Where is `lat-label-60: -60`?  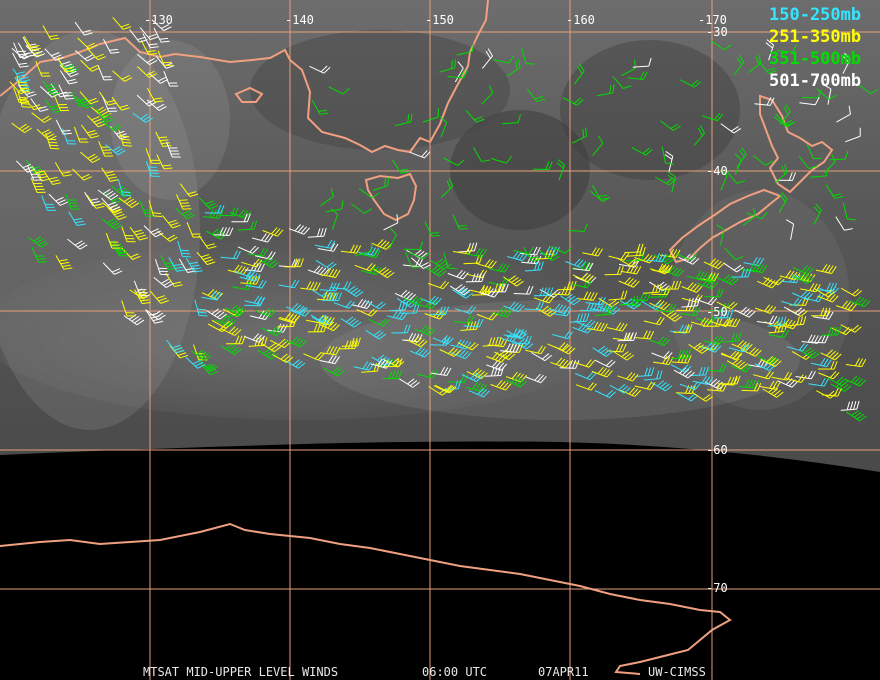 lat-label-60: -60 is located at coordinates (717, 450).